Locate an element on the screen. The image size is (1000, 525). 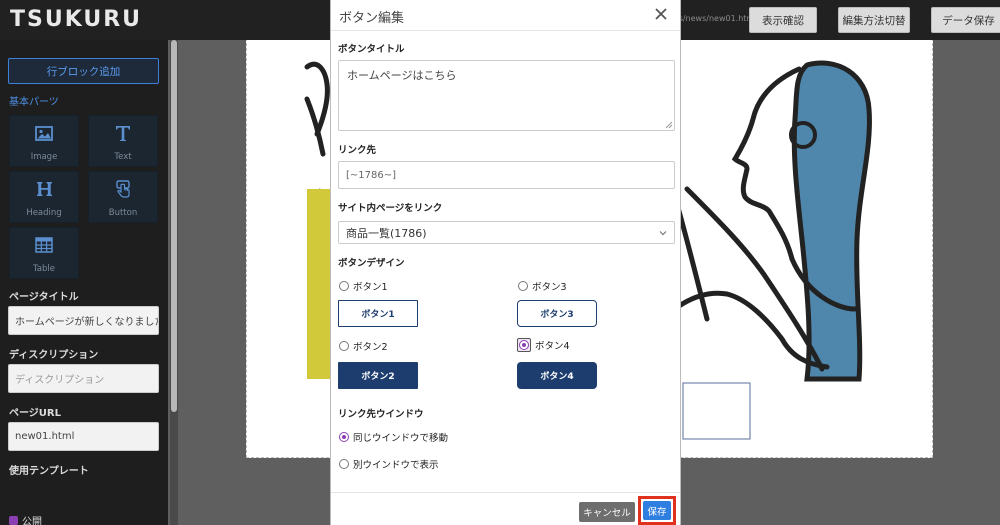
page-url-input: new01.html is located at coordinates (83, 436).